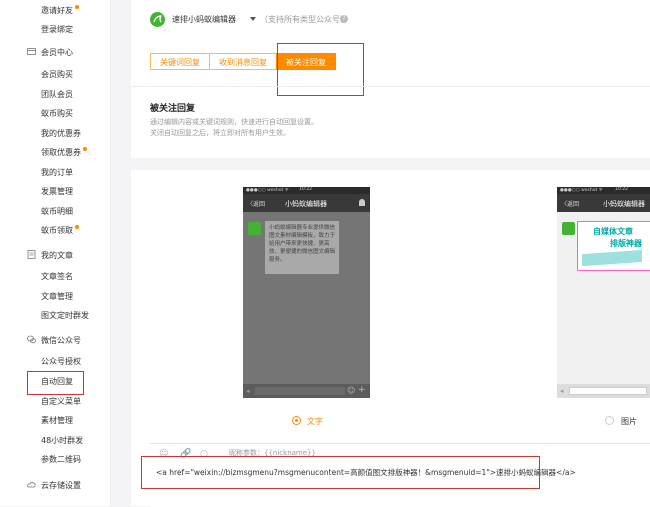  Describe the element at coordinates (320, 69) in the screenshot. I see `highlight-follow-tab` at that location.